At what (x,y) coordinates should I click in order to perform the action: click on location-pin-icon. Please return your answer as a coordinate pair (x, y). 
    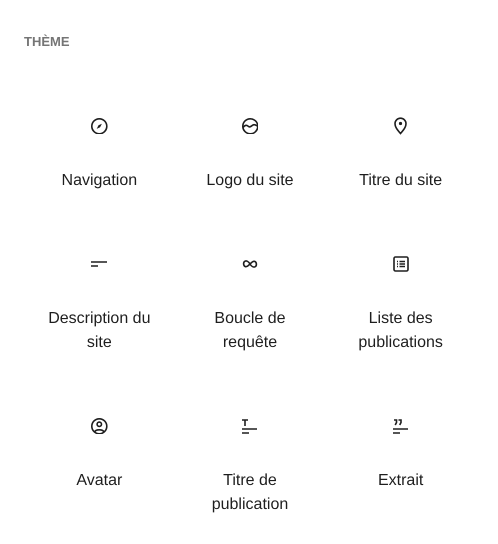
    Looking at the image, I should click on (401, 126).